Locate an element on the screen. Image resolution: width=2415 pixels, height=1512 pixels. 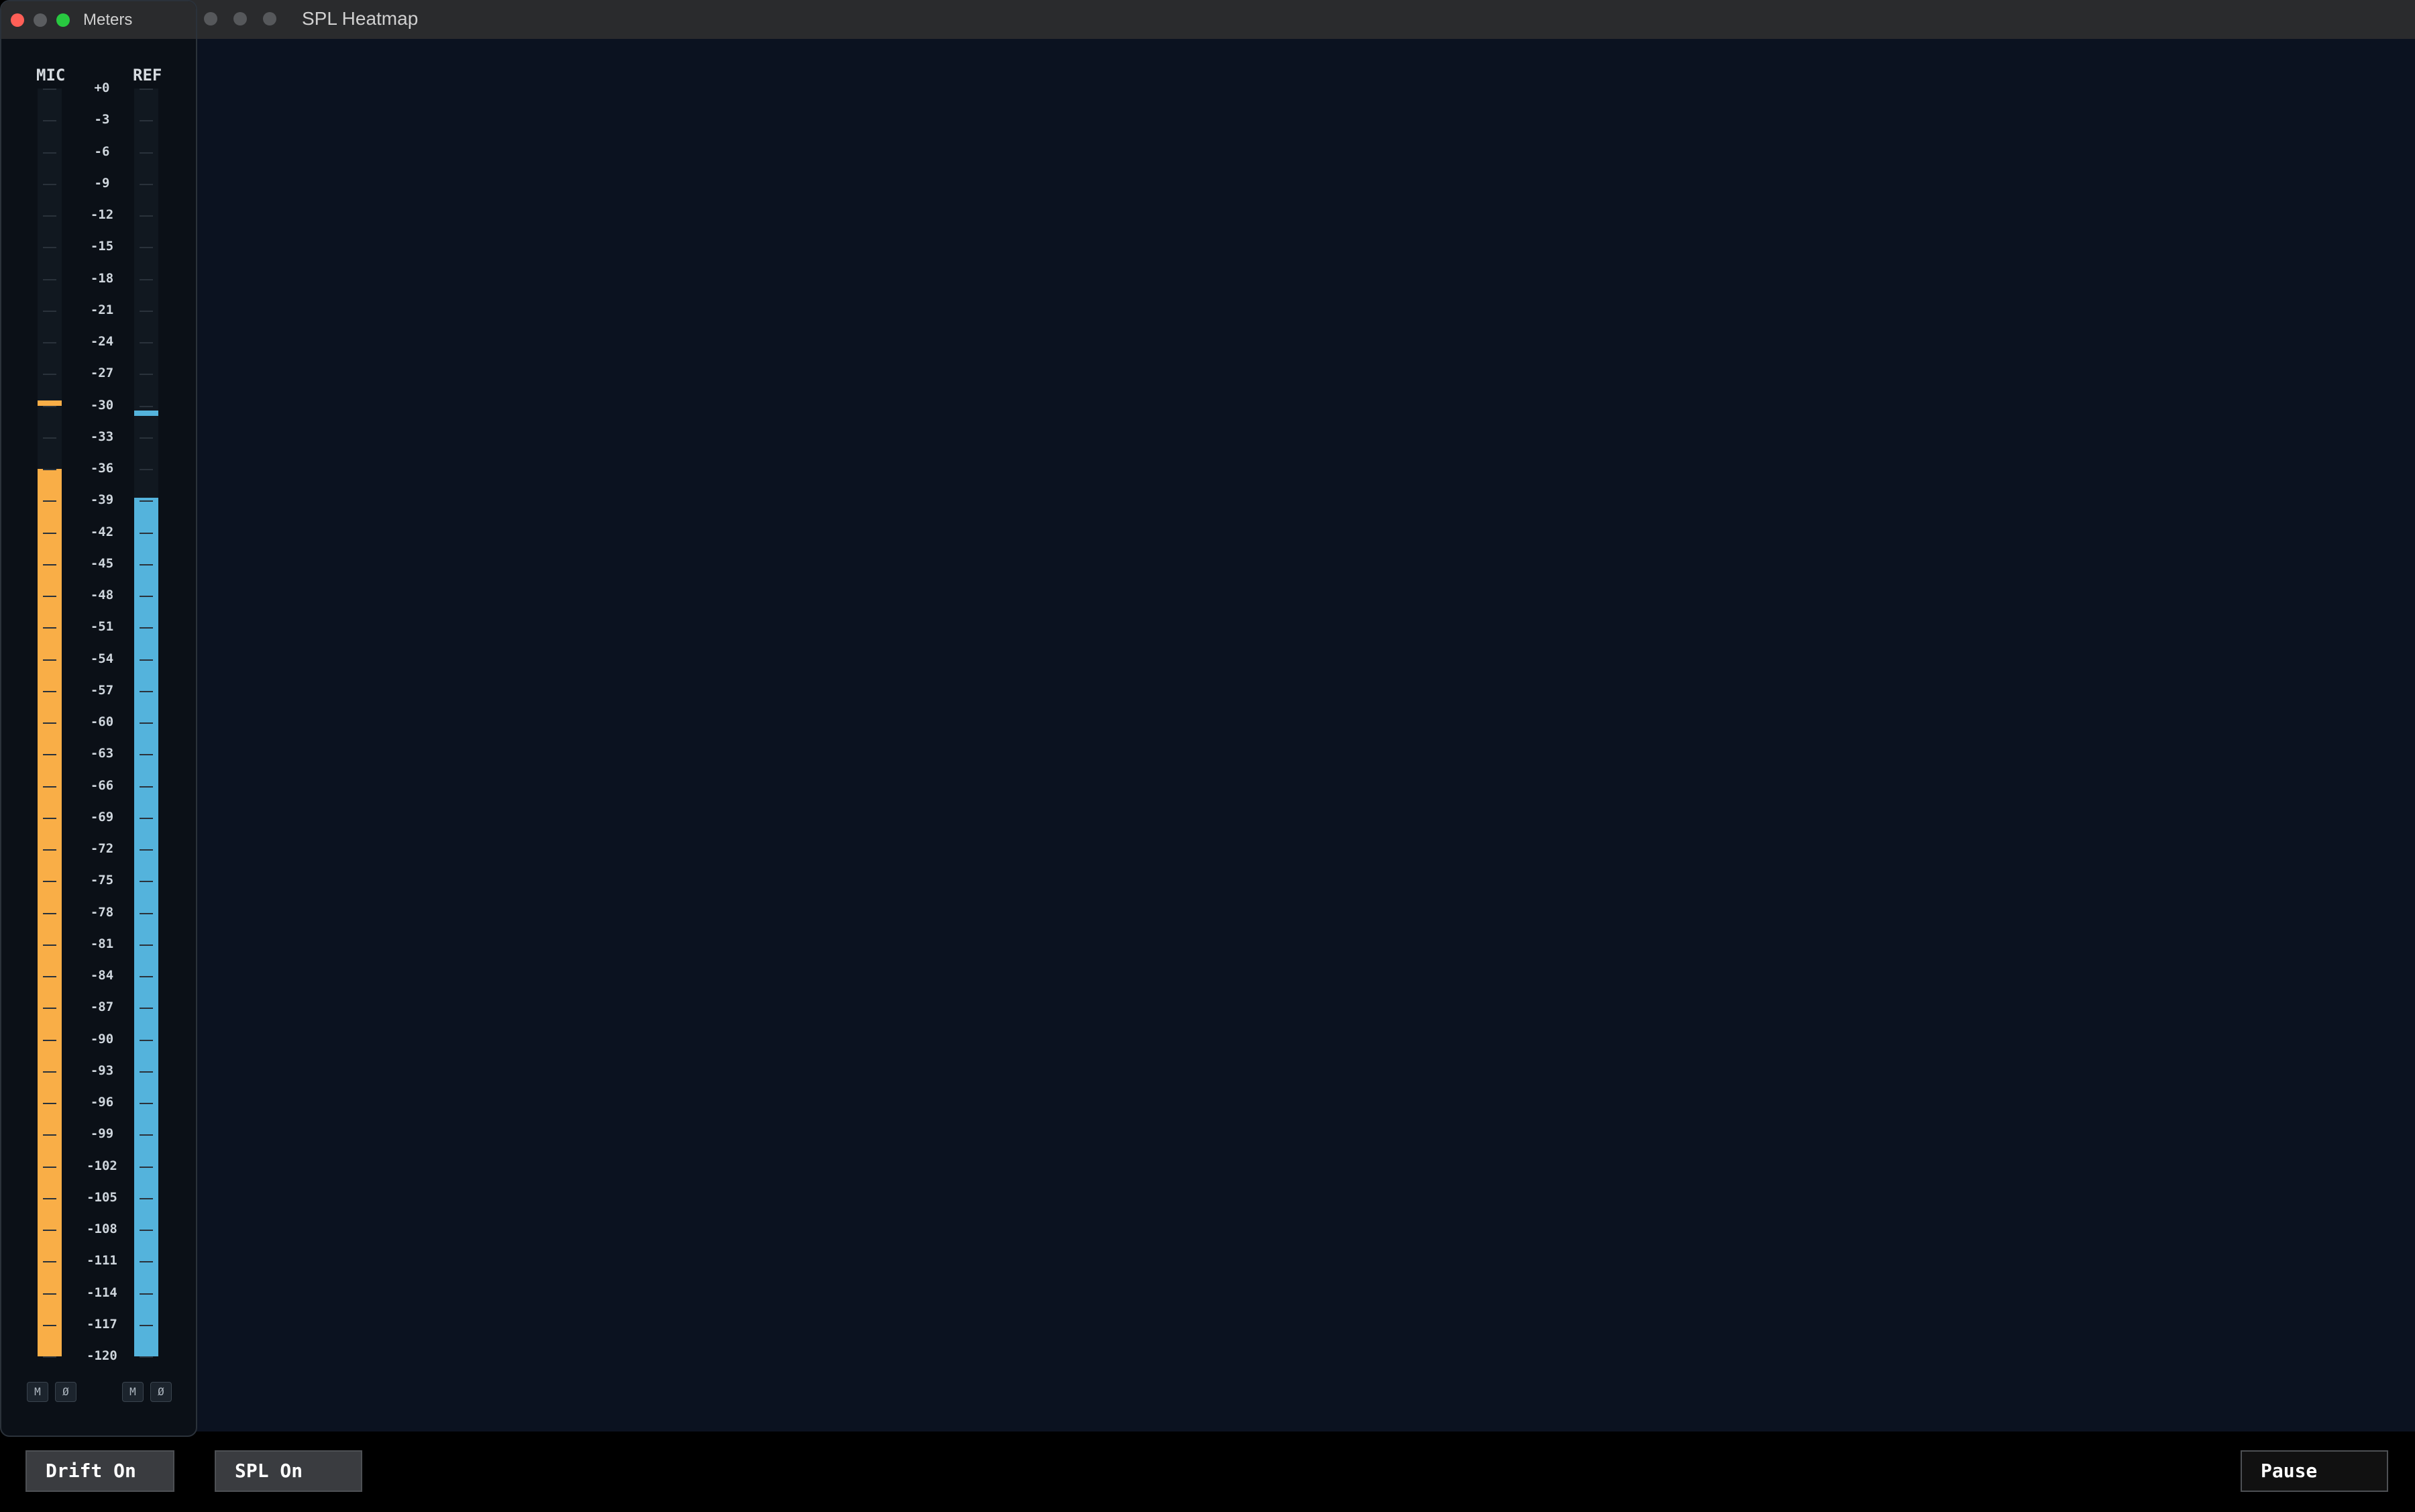
db-scale-tick: -72 is located at coordinates (102, 848).